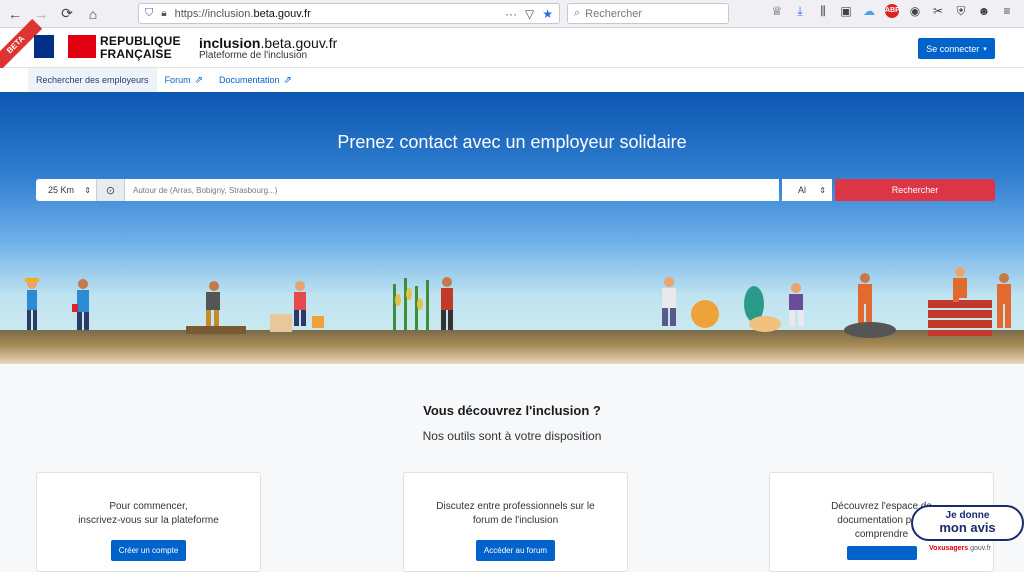  What do you see at coordinates (177, 80) in the screenshot?
I see `tab-label: Forum` at bounding box center [177, 80].